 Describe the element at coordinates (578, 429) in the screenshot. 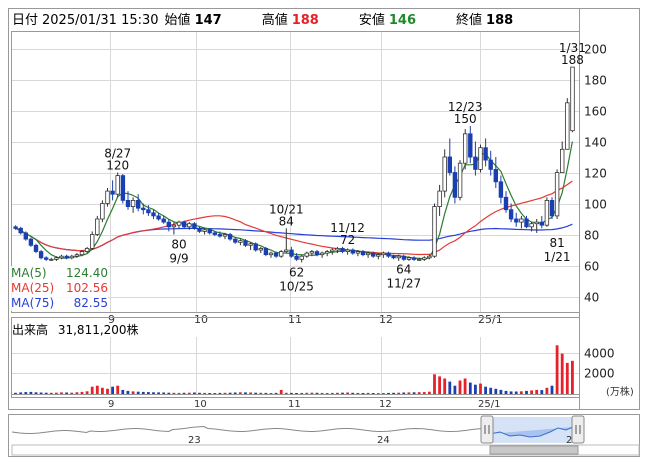

I see `navigator-right-handle` at that location.